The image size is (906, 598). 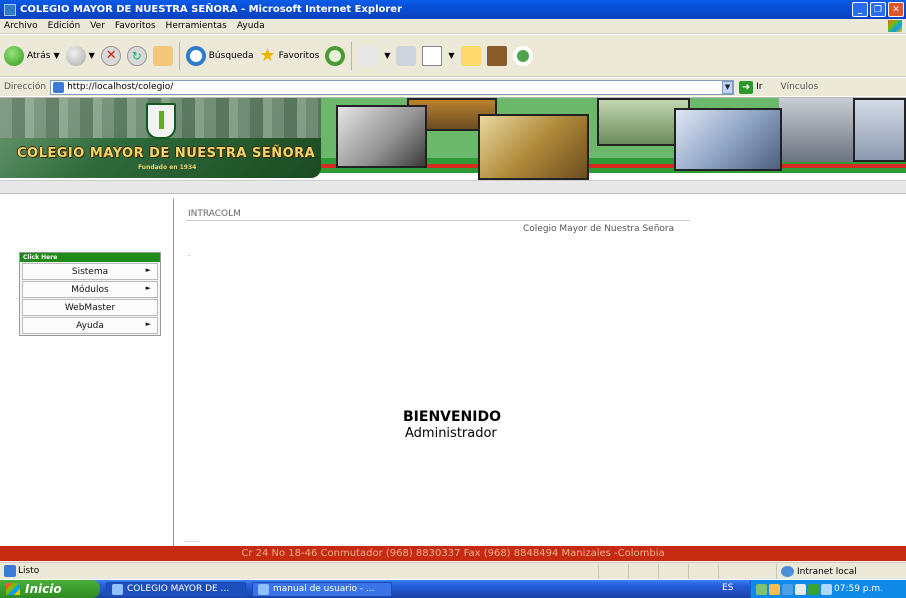 I want to click on status-cells, so click(x=673, y=571).